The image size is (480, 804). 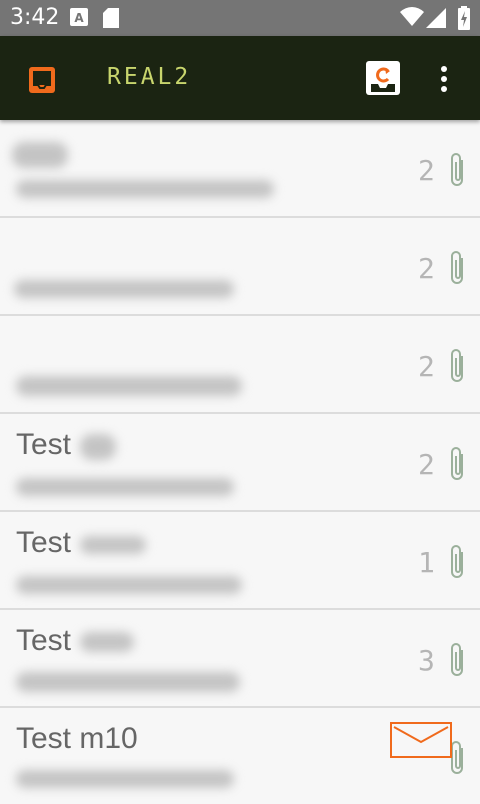 I want to click on signal-icon, so click(x=436, y=18).